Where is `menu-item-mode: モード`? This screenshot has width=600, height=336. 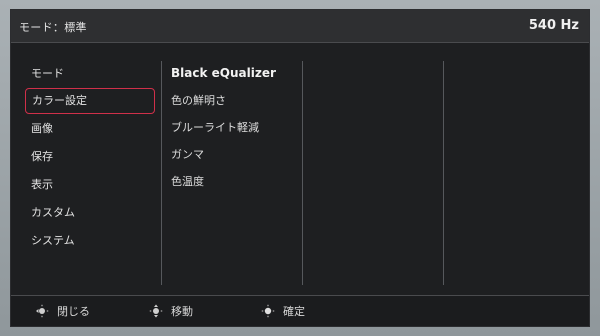 menu-item-mode: モード is located at coordinates (91, 73).